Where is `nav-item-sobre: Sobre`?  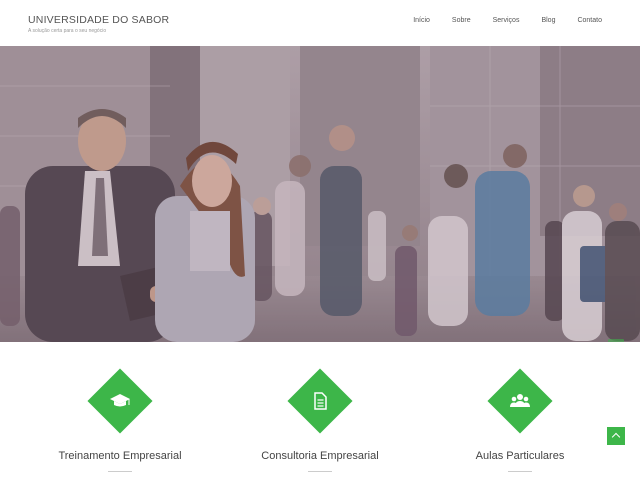 nav-item-sobre: Sobre is located at coordinates (461, 21).